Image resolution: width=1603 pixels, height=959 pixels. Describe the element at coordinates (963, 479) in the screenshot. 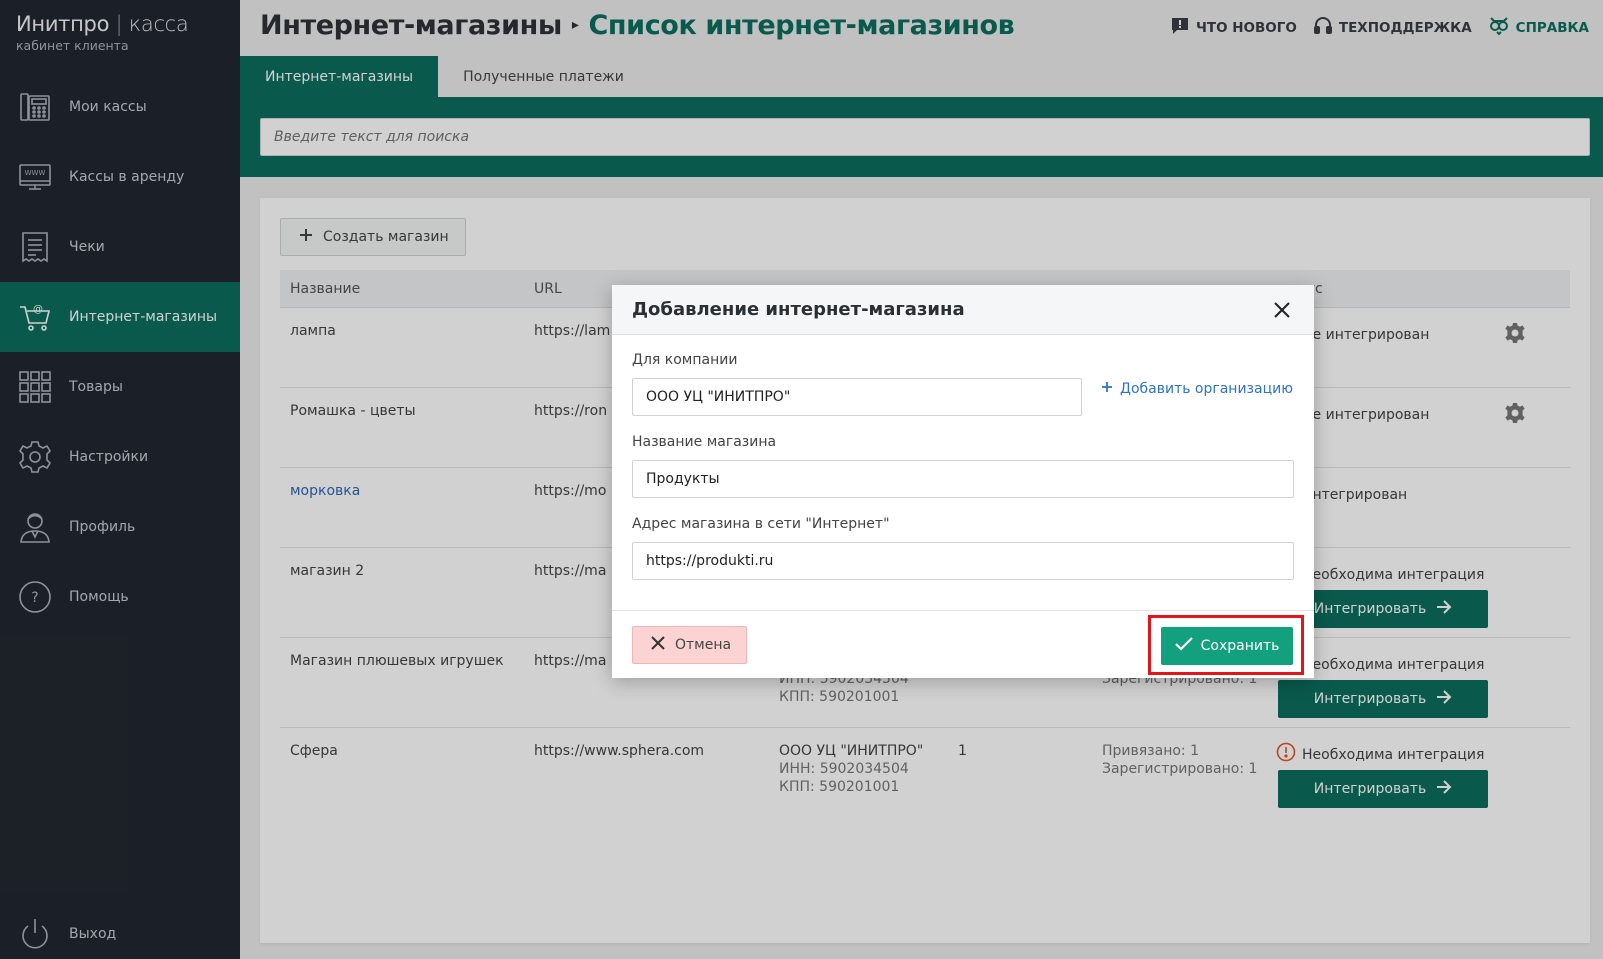

I see `shop-name-field` at that location.